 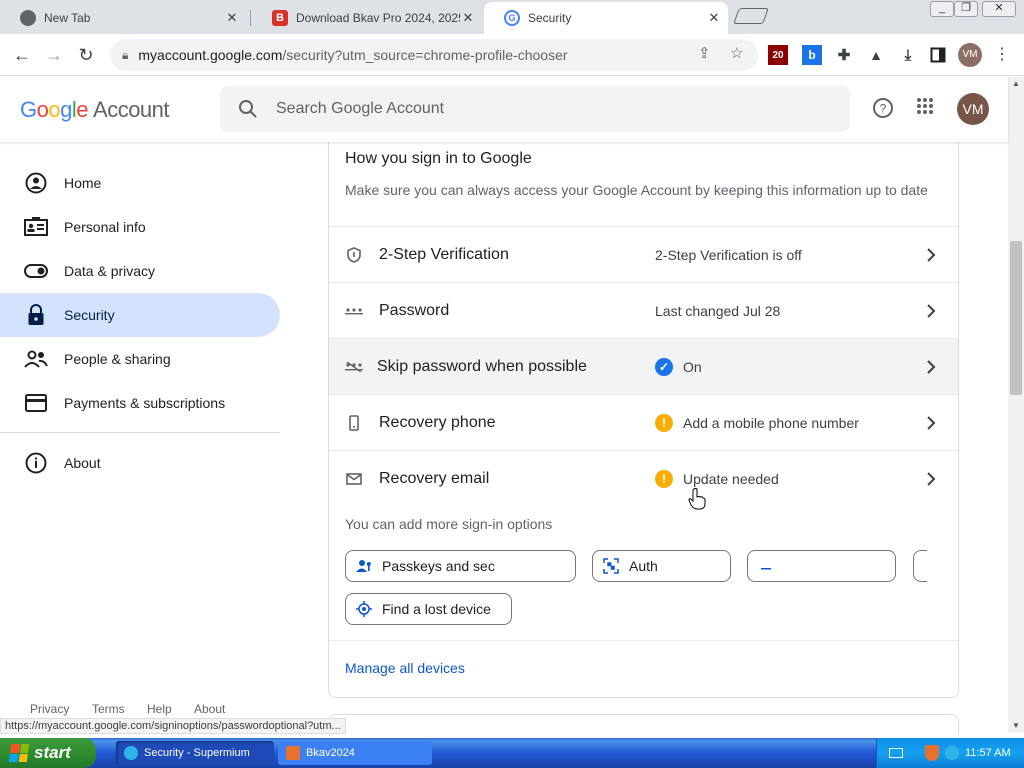 What do you see at coordinates (778, 55) in the screenshot?
I see `calendar-extension-icon: 20` at bounding box center [778, 55].